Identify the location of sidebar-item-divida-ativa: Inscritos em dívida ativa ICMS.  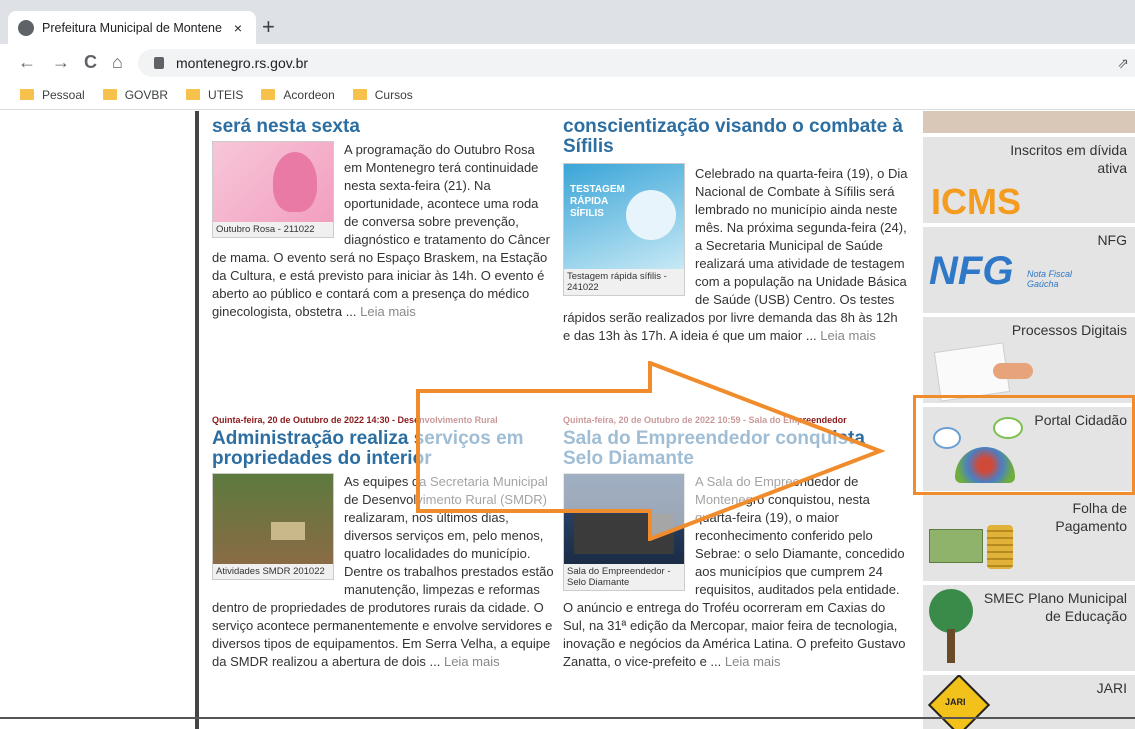
(1029, 180).